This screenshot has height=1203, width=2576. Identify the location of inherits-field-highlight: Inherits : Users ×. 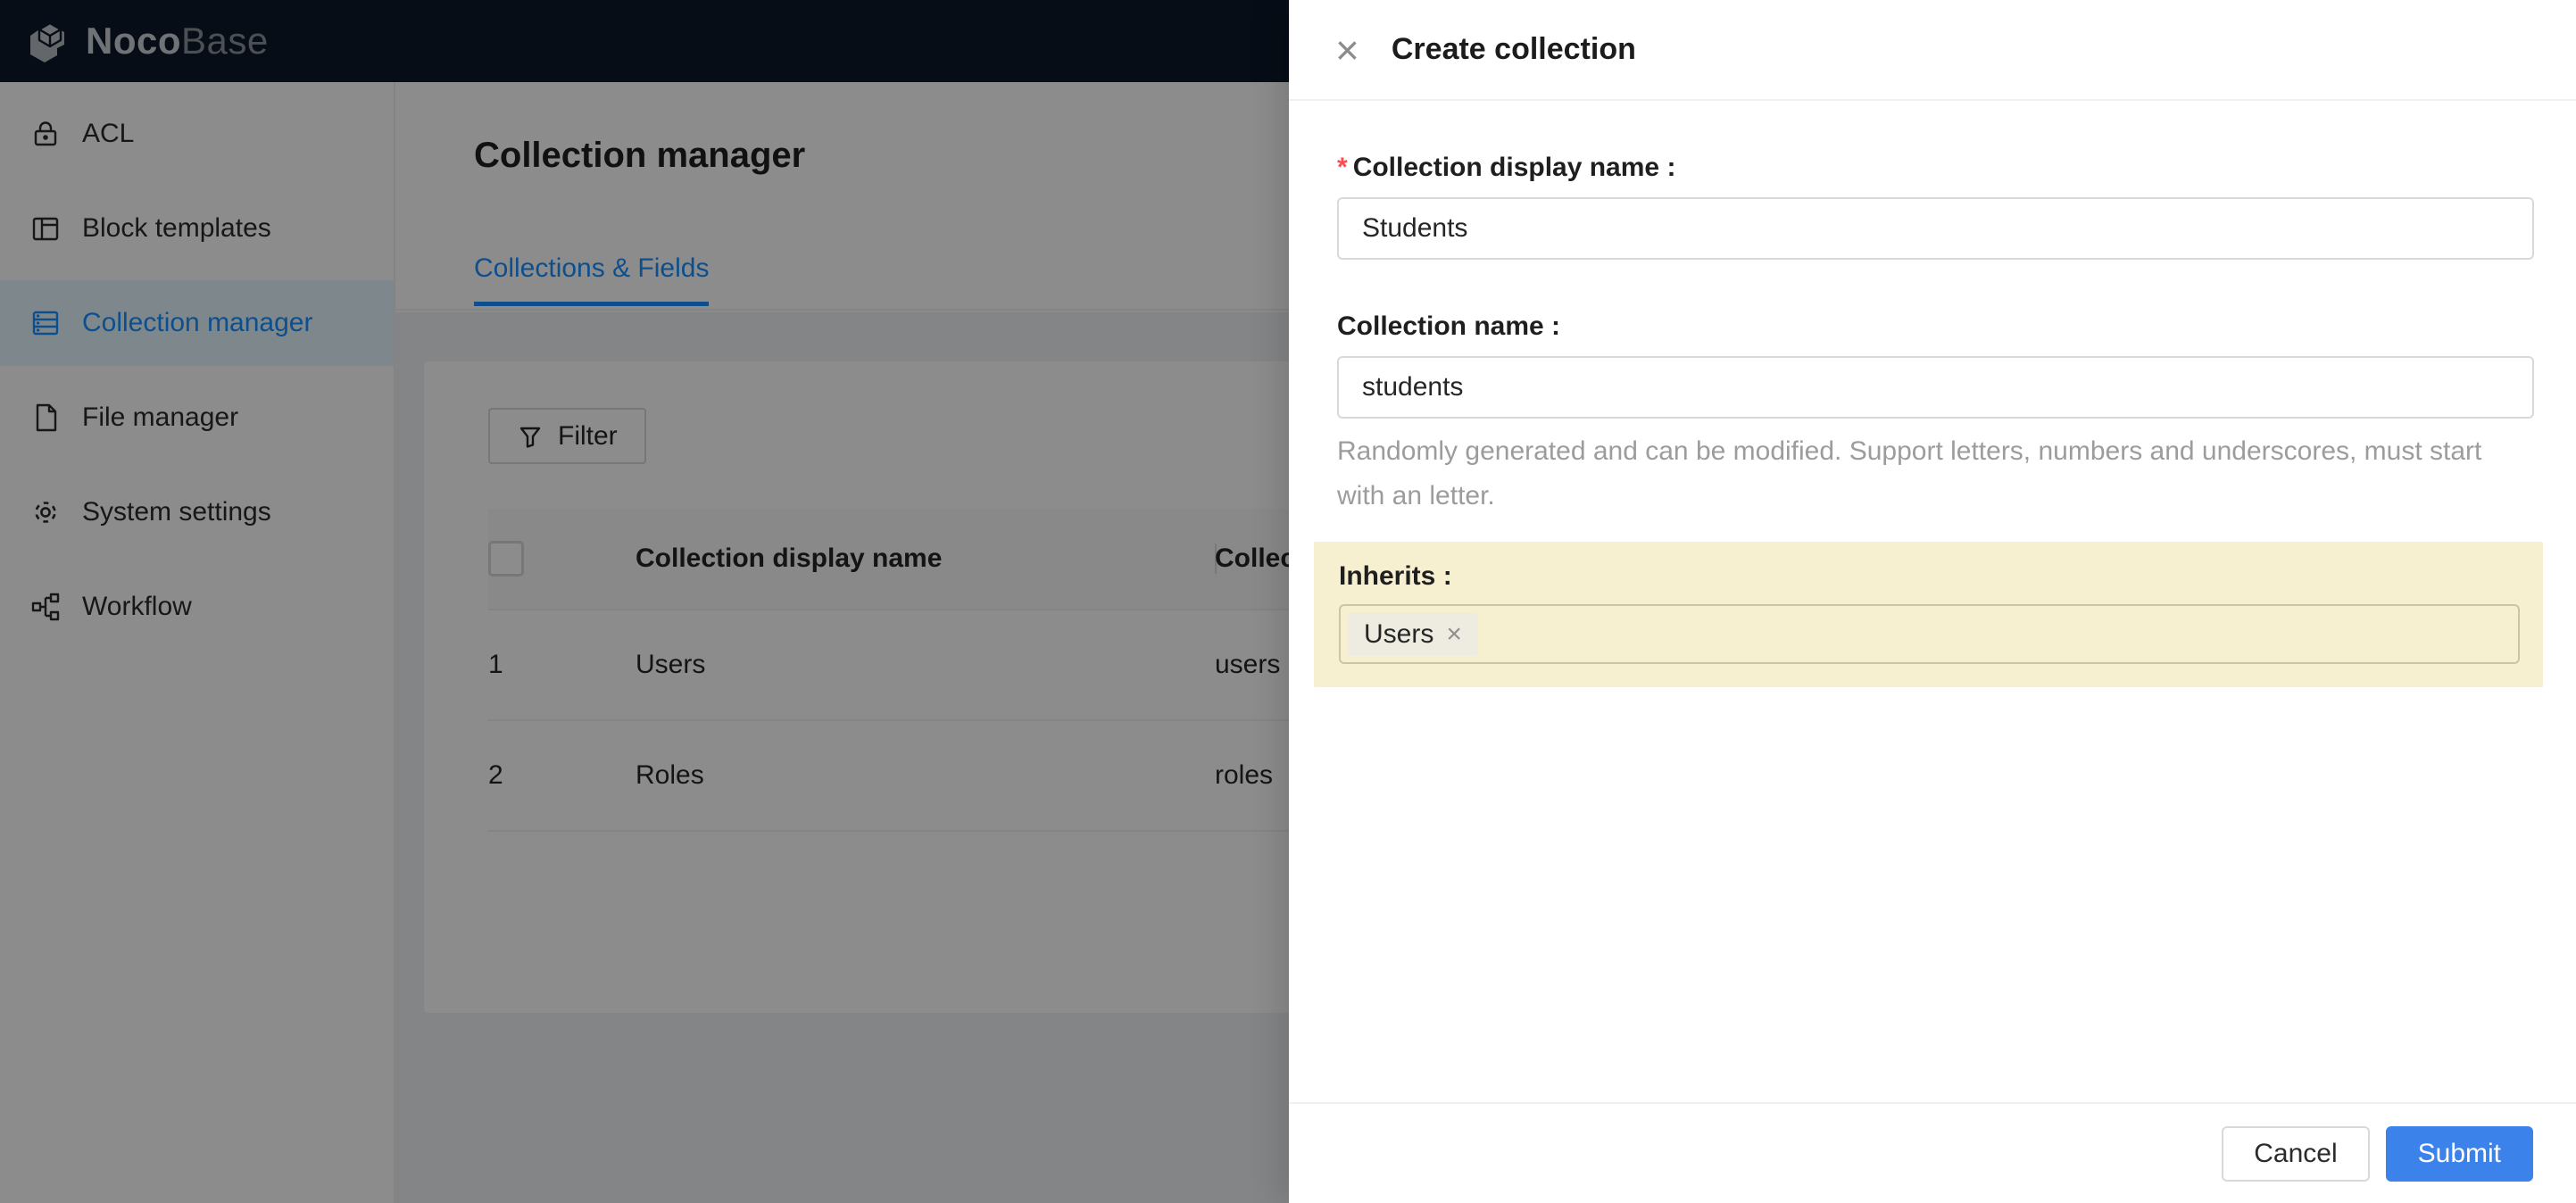
(1928, 615).